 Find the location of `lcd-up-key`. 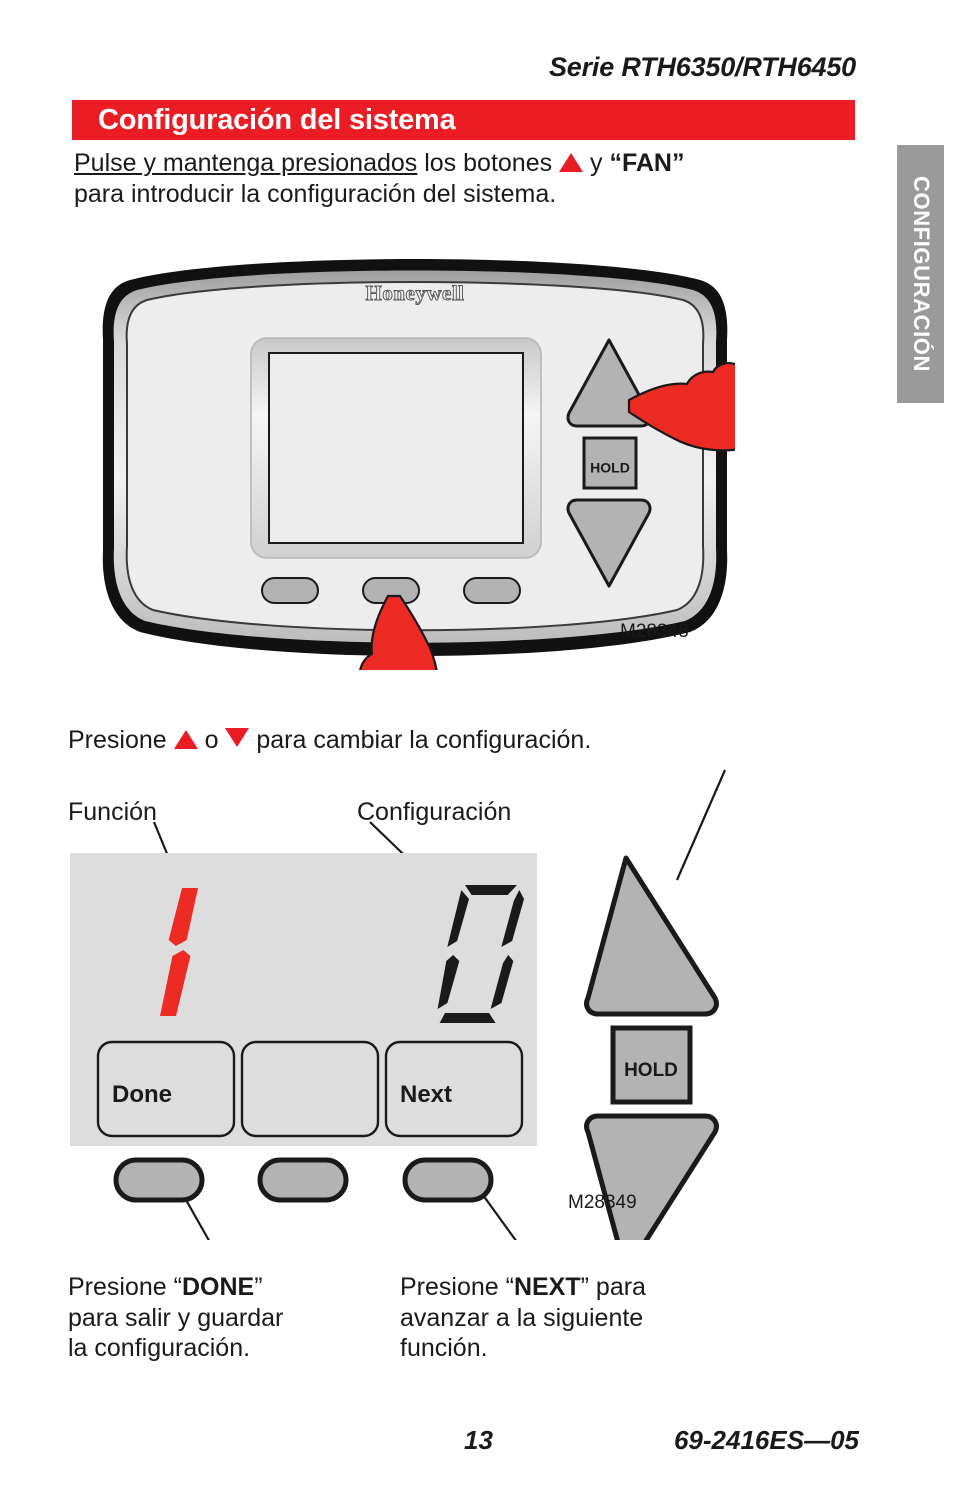

lcd-up-key is located at coordinates (651, 936).